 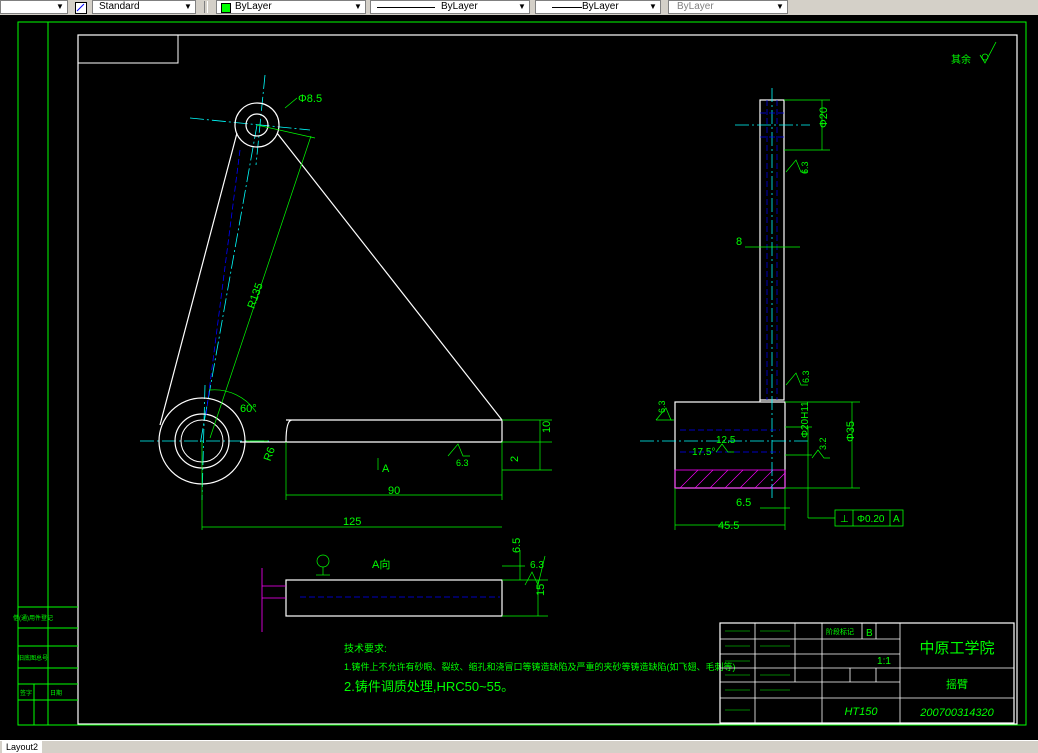 I want to click on material: HT150, so click(x=861, y=712).